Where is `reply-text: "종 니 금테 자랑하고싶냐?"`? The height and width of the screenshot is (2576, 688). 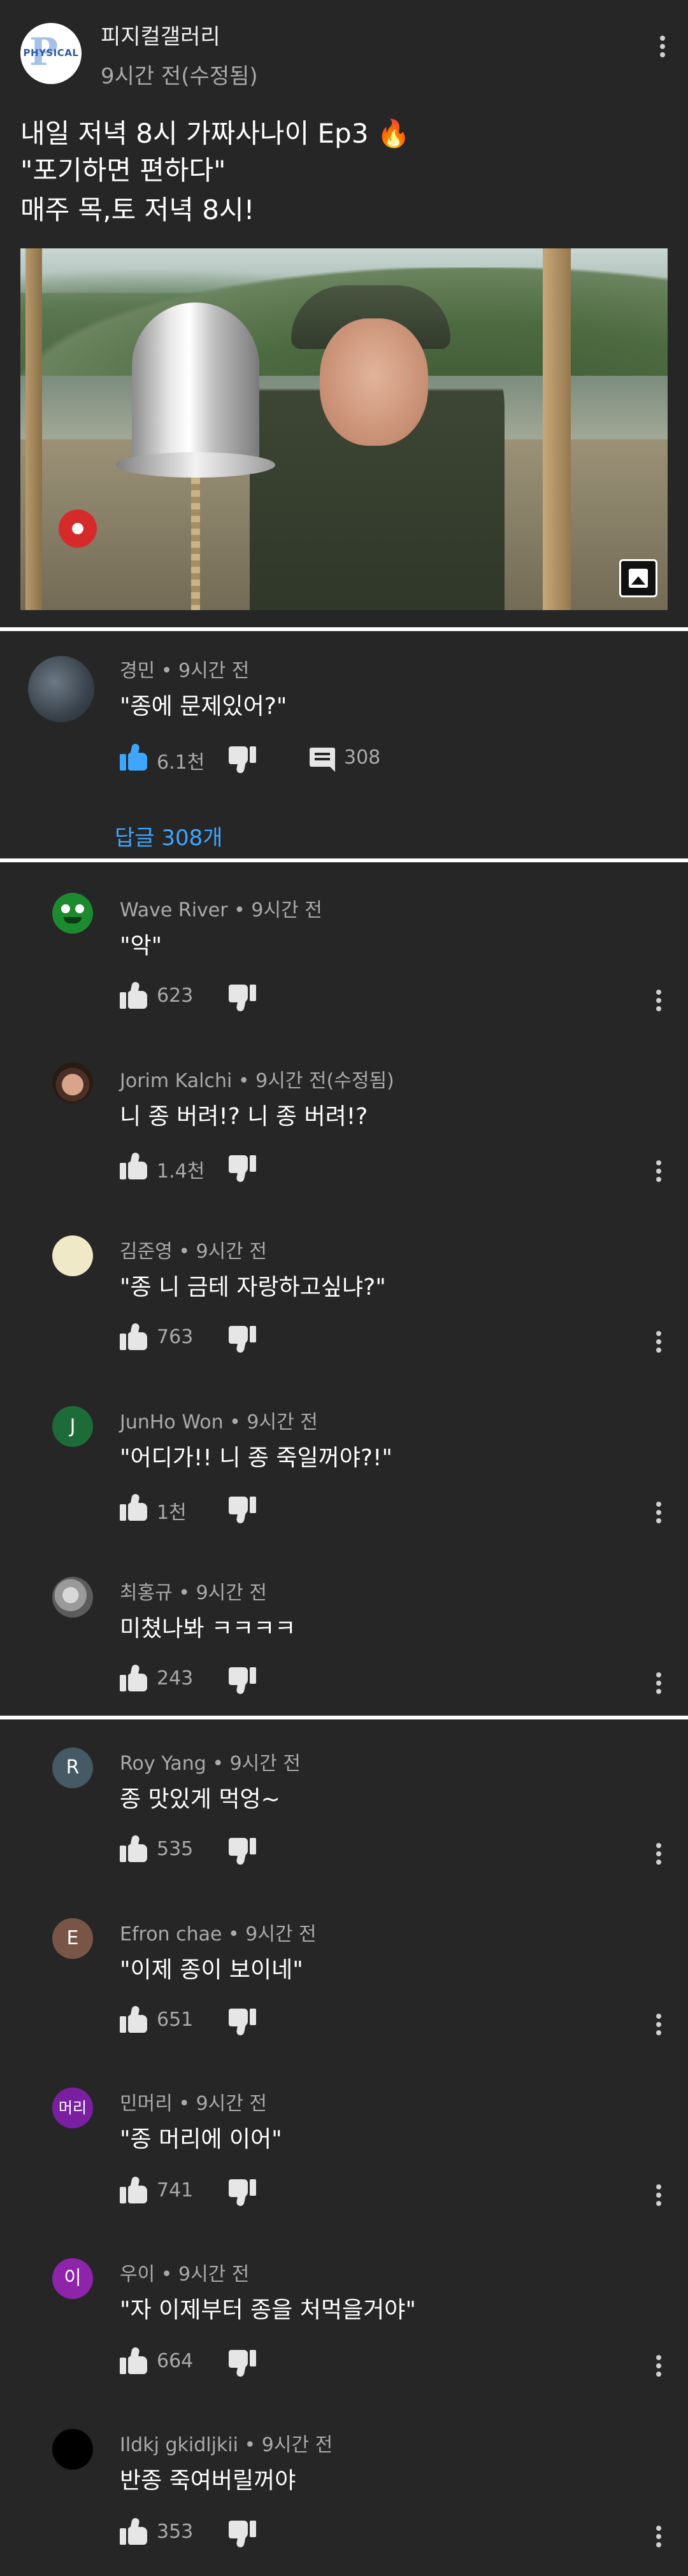
reply-text: "종 니 금테 자랑하고싶냐?" is located at coordinates (253, 1287).